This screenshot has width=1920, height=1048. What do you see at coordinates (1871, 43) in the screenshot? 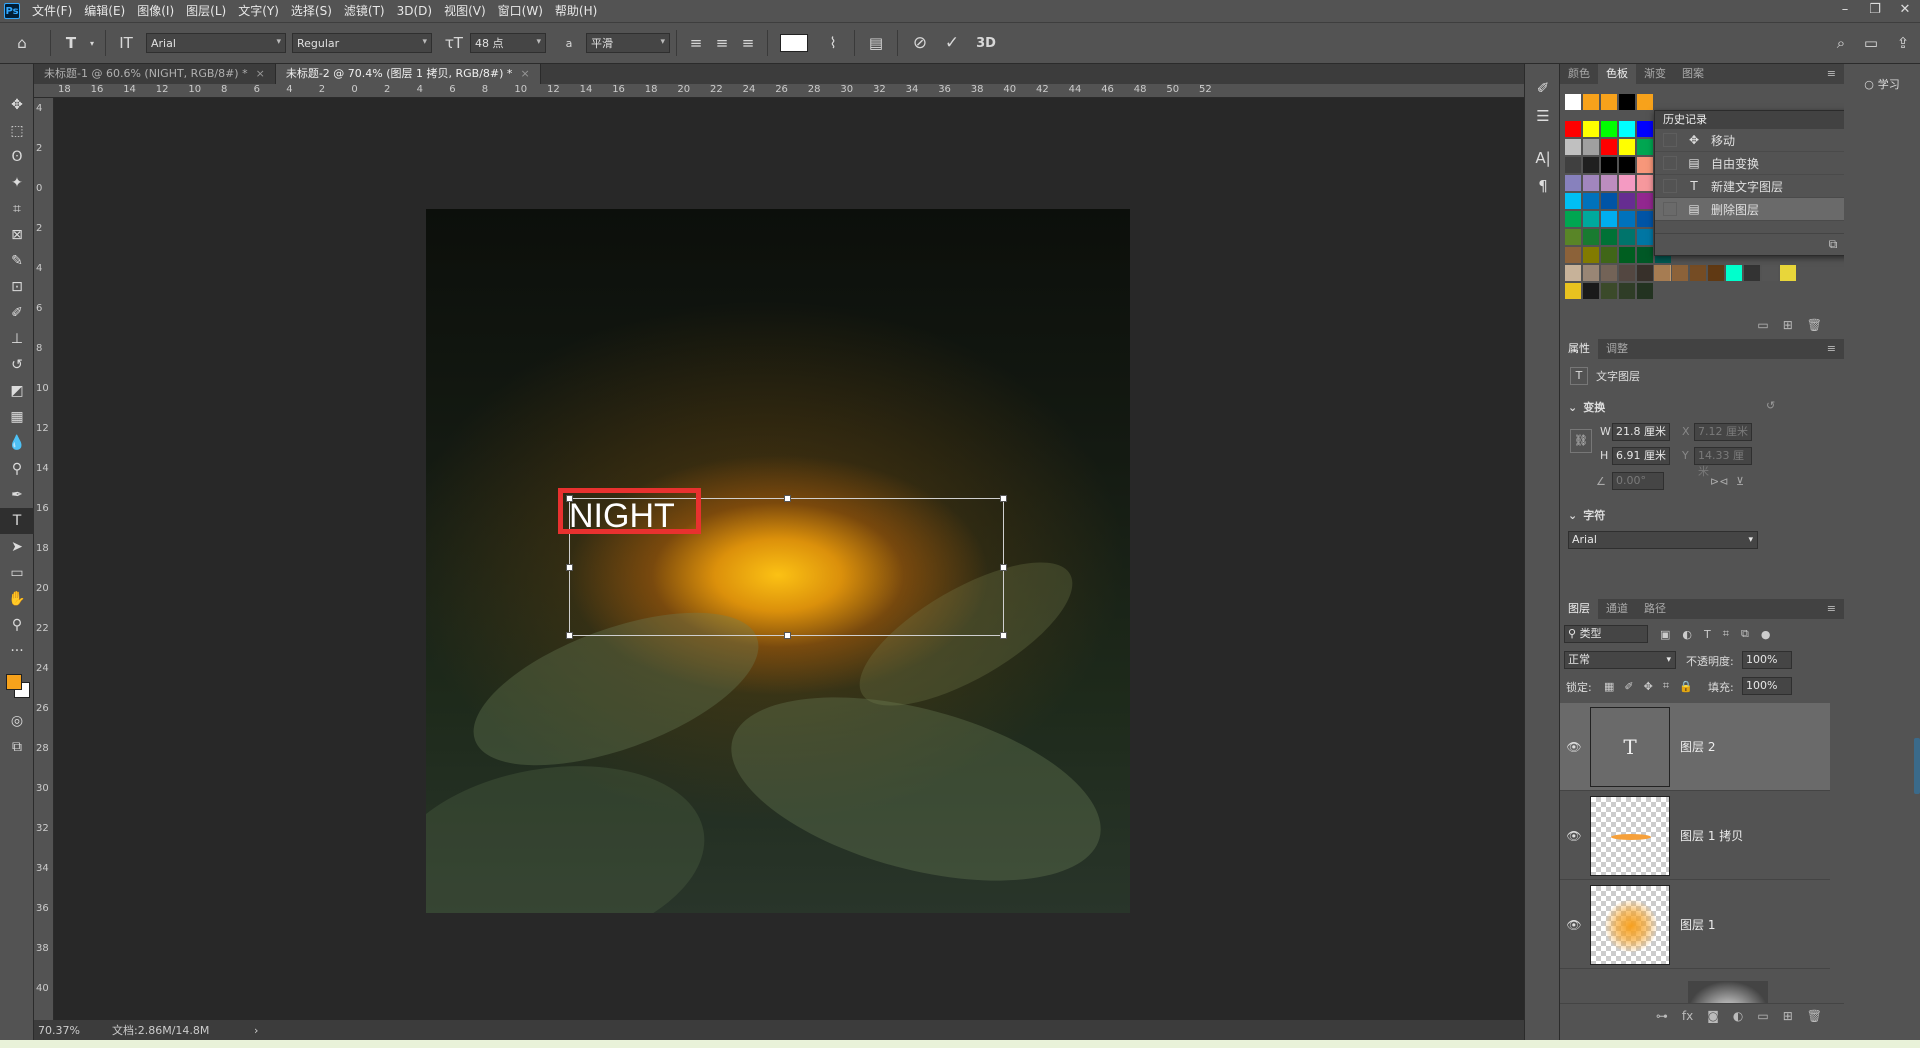
I see `workspace-icon: ▭` at bounding box center [1871, 43].